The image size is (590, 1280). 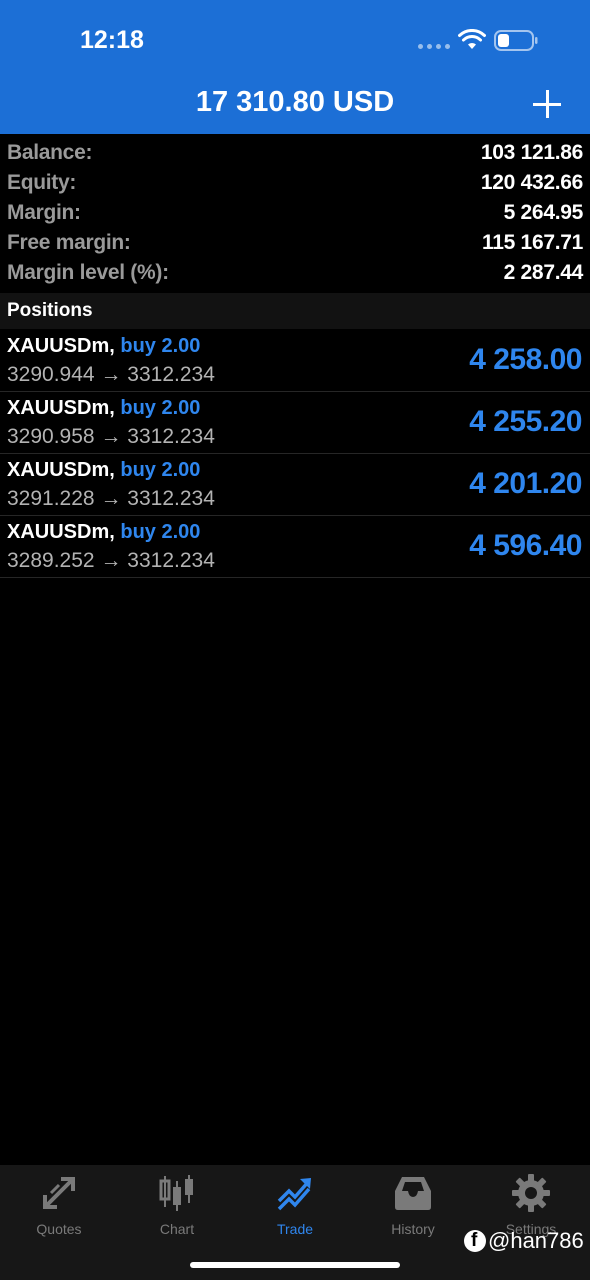 I want to click on summary-label: Balance:, so click(x=50, y=152).